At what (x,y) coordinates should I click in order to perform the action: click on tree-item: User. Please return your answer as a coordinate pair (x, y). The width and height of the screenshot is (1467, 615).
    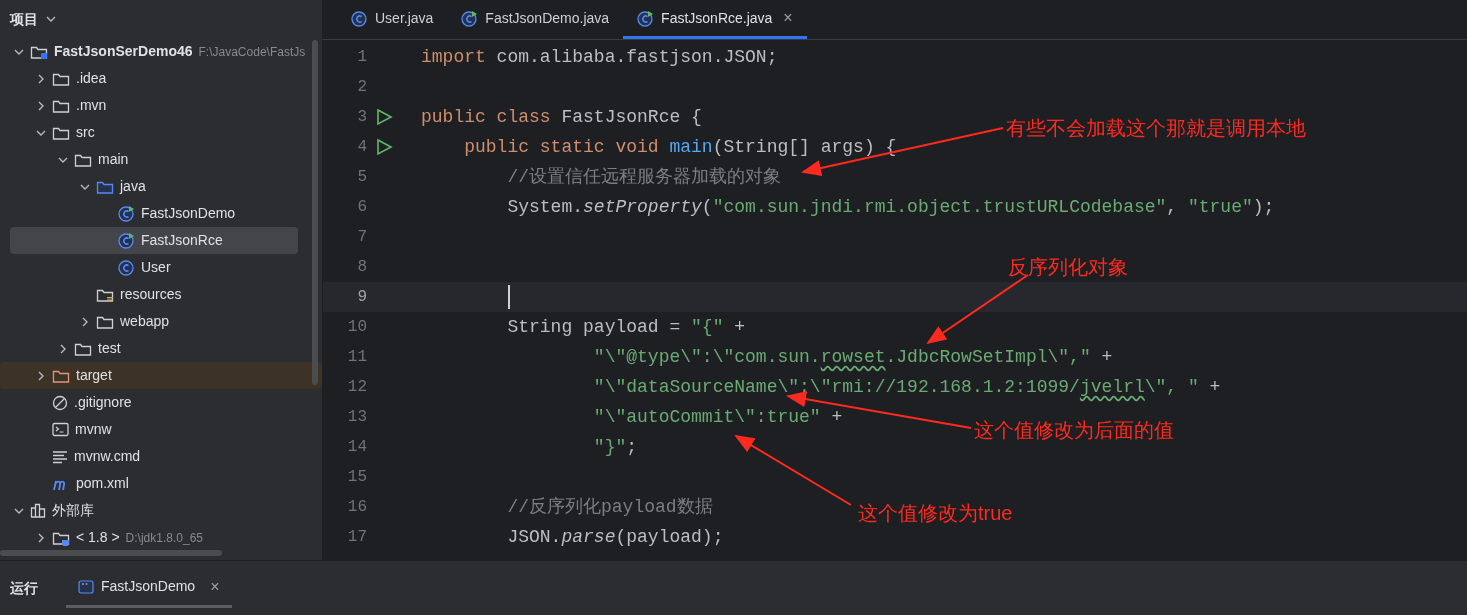
    Looking at the image, I should click on (154, 267).